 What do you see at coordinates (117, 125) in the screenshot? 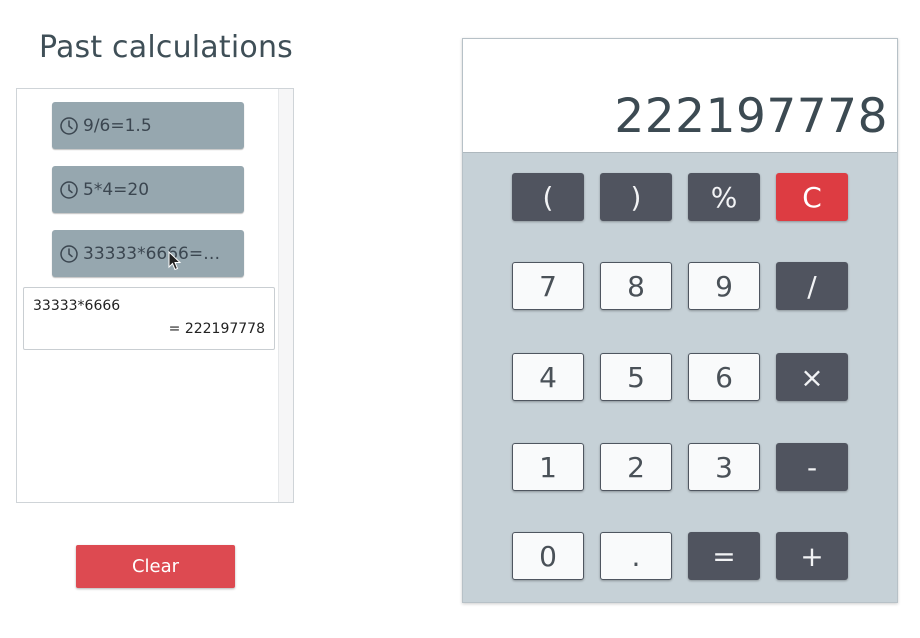
I see `history-item-label: 9/6=1.5` at bounding box center [117, 125].